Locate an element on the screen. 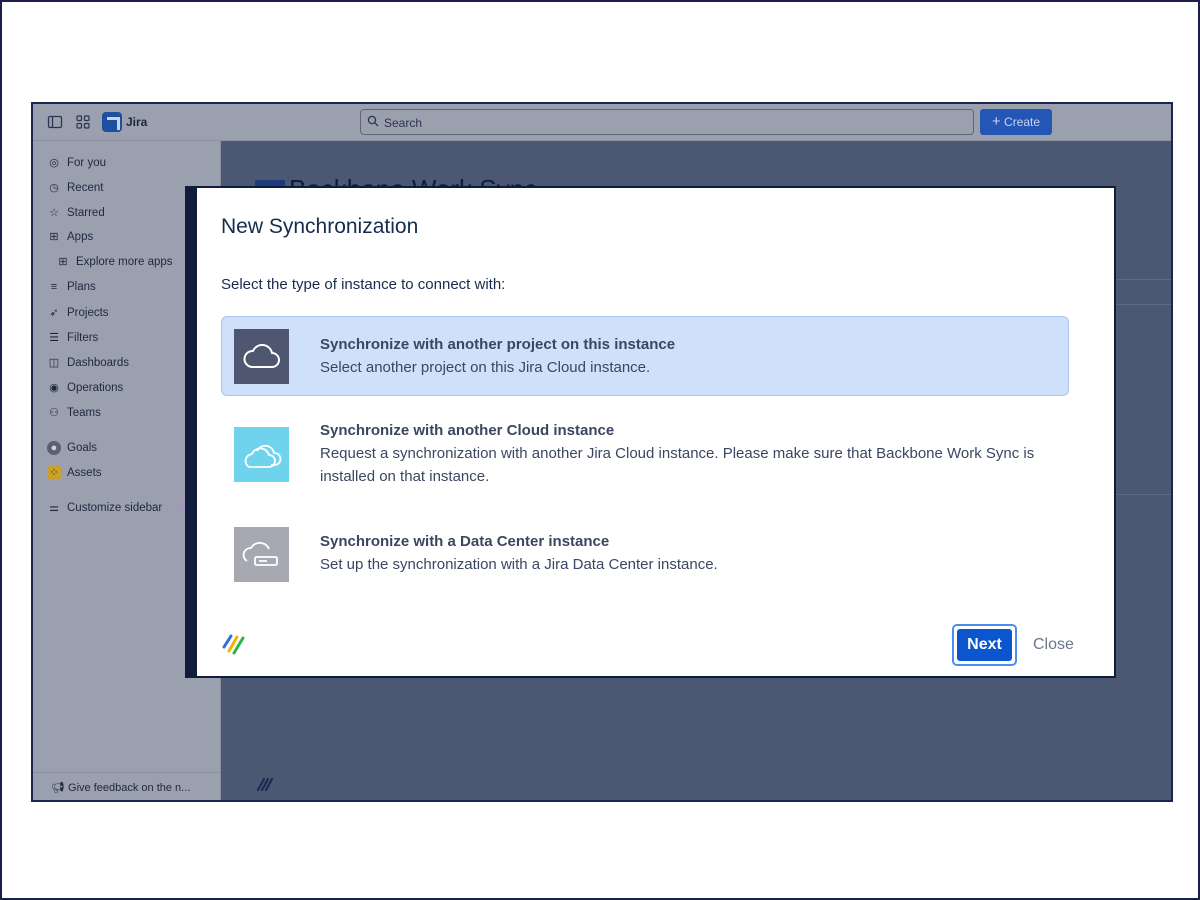 This screenshot has height=900, width=1200. sidebar-item-label: Plans is located at coordinates (81, 287).